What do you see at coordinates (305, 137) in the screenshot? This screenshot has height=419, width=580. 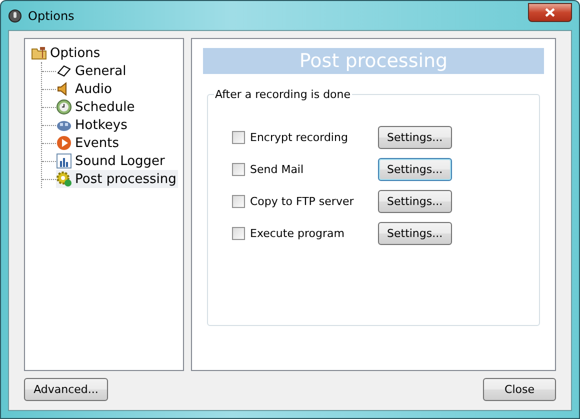 I see `checkbox: Encrypt recording` at bounding box center [305, 137].